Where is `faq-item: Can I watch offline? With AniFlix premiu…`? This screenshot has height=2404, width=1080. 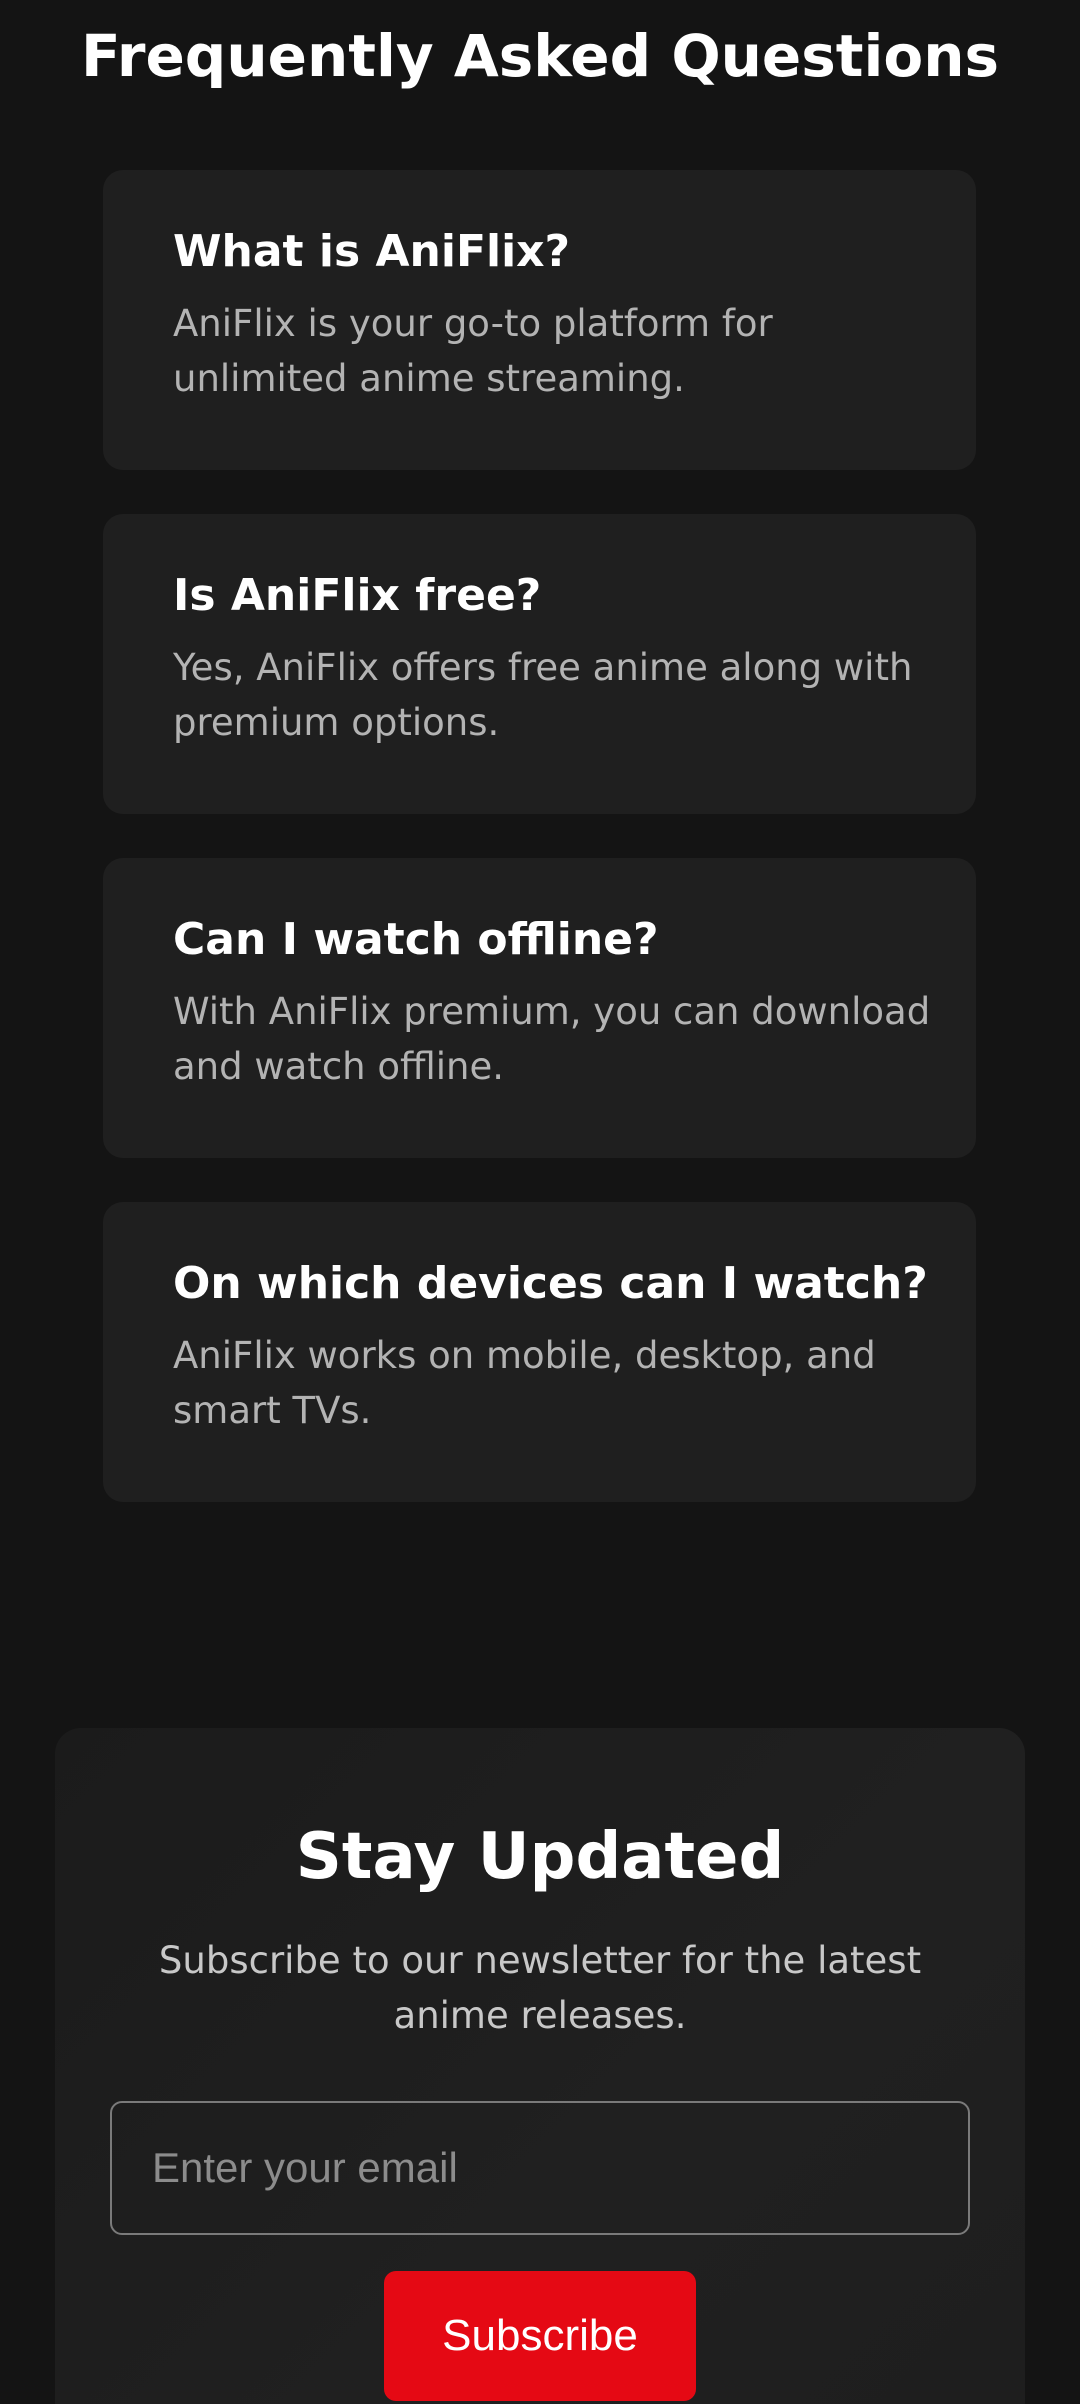 faq-item: Can I watch offline? With AniFlix premiu… is located at coordinates (539, 1008).